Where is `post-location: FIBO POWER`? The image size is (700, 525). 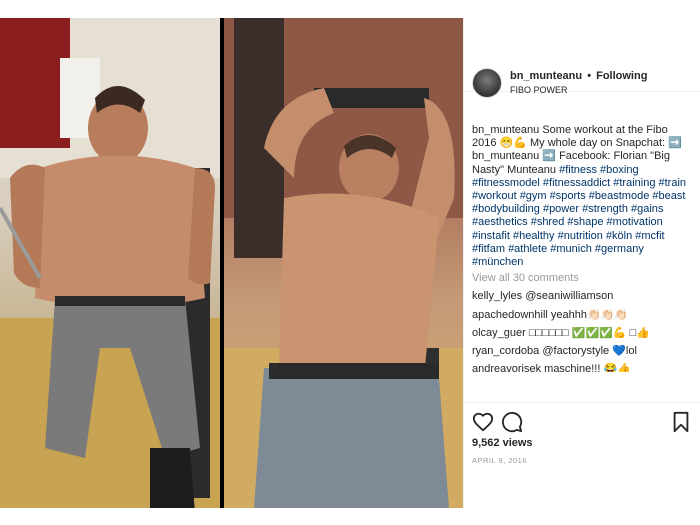 post-location: FIBO POWER is located at coordinates (539, 90).